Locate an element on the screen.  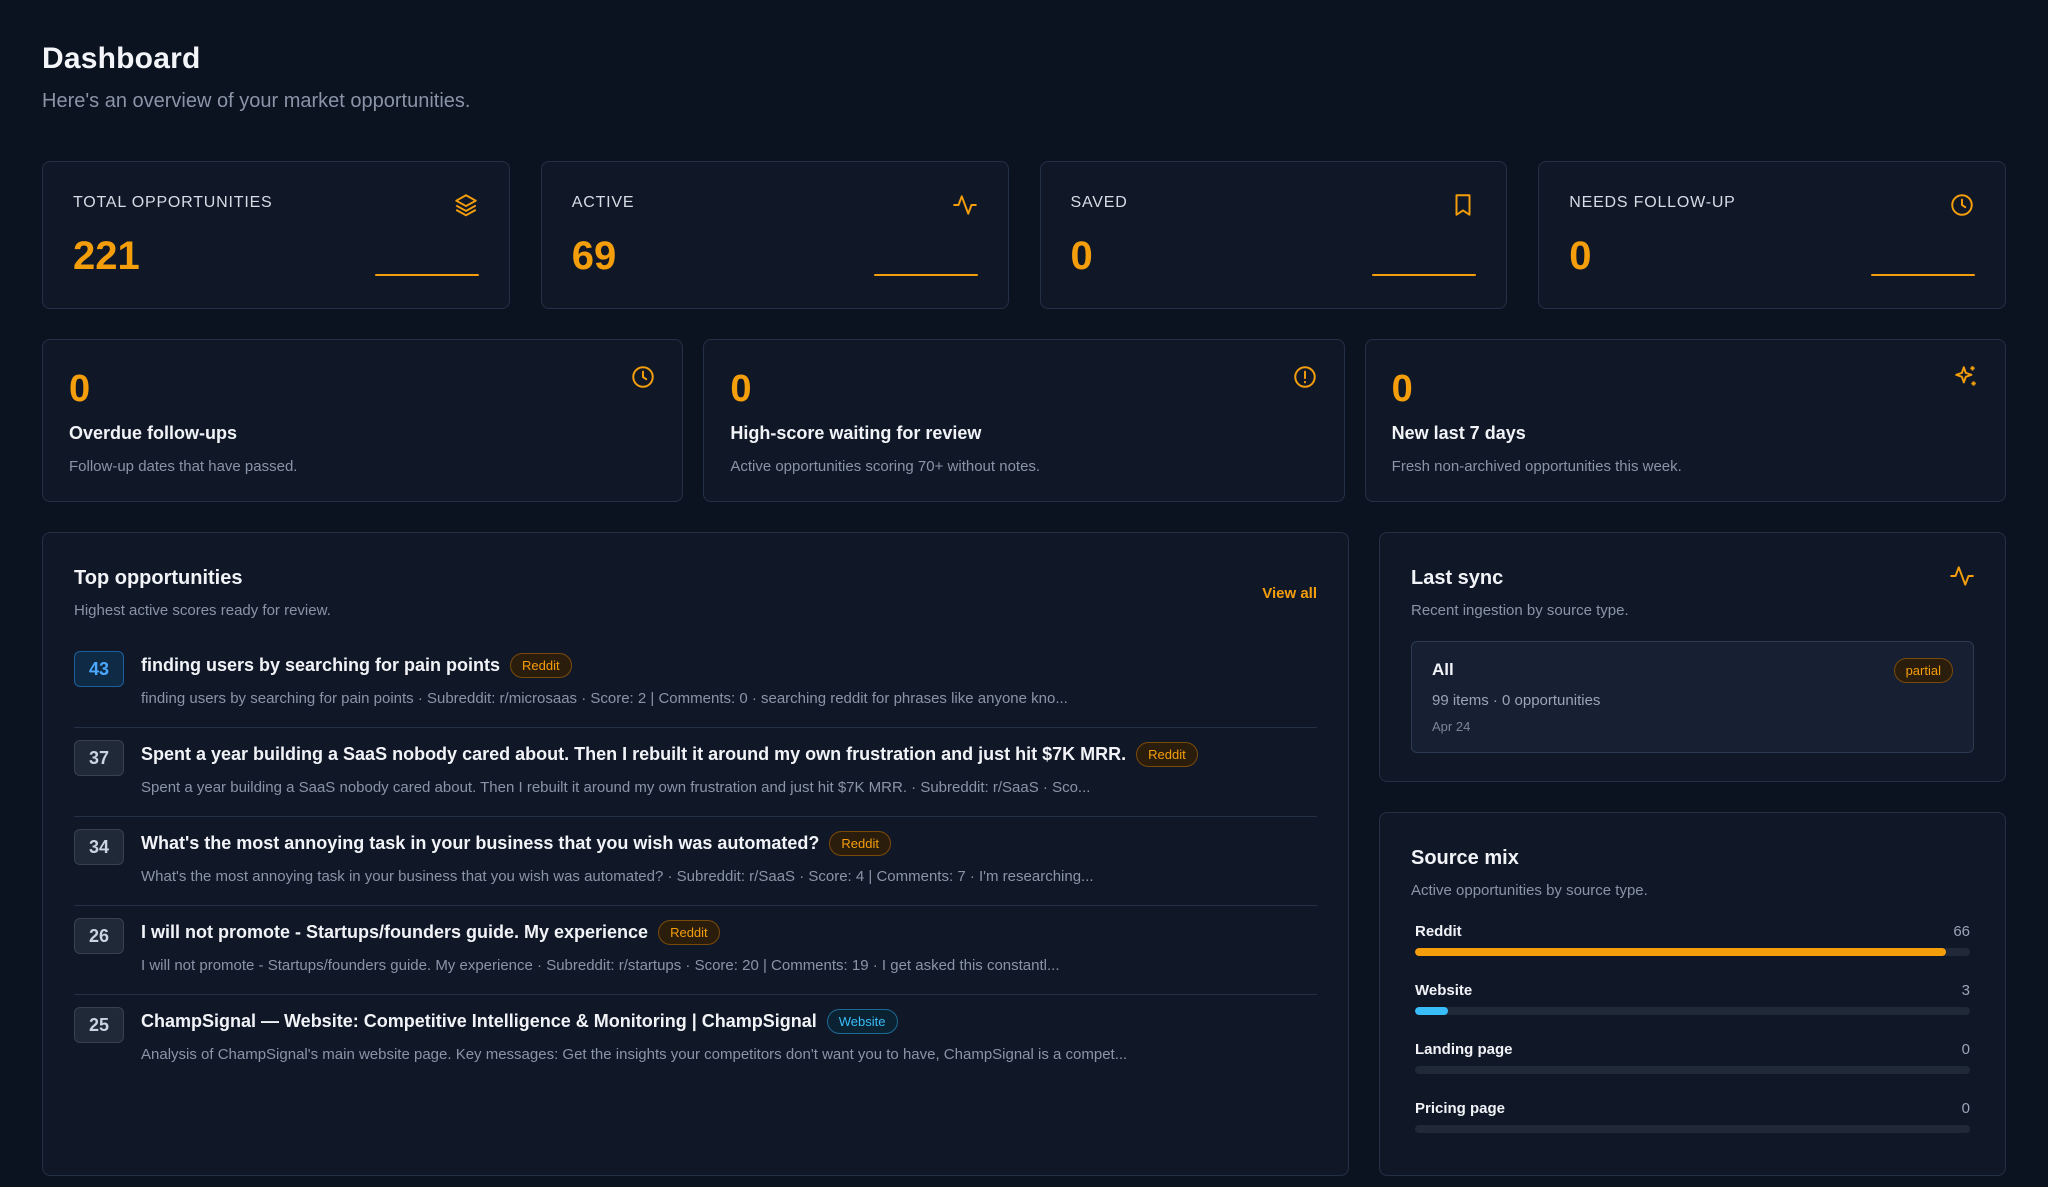
section-subtitle: Active opportunities by source type. is located at coordinates (1529, 890).